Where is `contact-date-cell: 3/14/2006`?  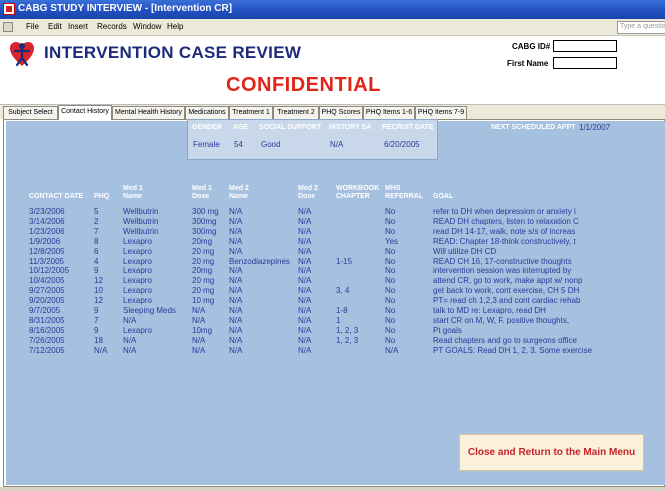 contact-date-cell: 3/14/2006 is located at coordinates (47, 221).